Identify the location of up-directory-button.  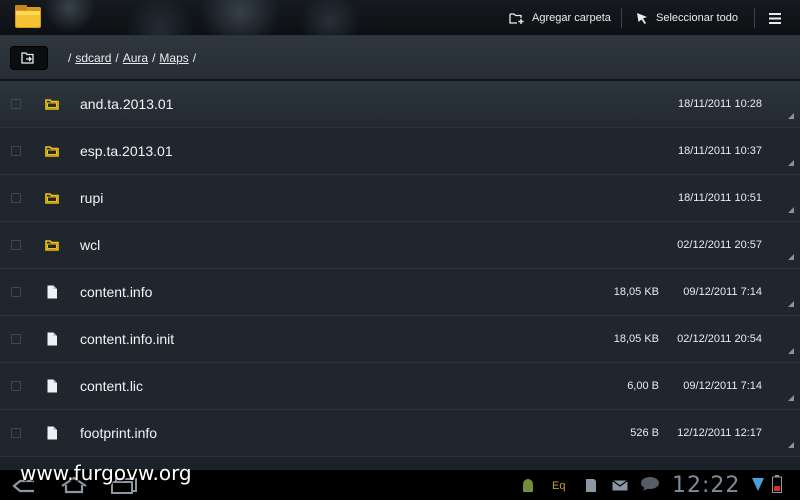
(29, 58).